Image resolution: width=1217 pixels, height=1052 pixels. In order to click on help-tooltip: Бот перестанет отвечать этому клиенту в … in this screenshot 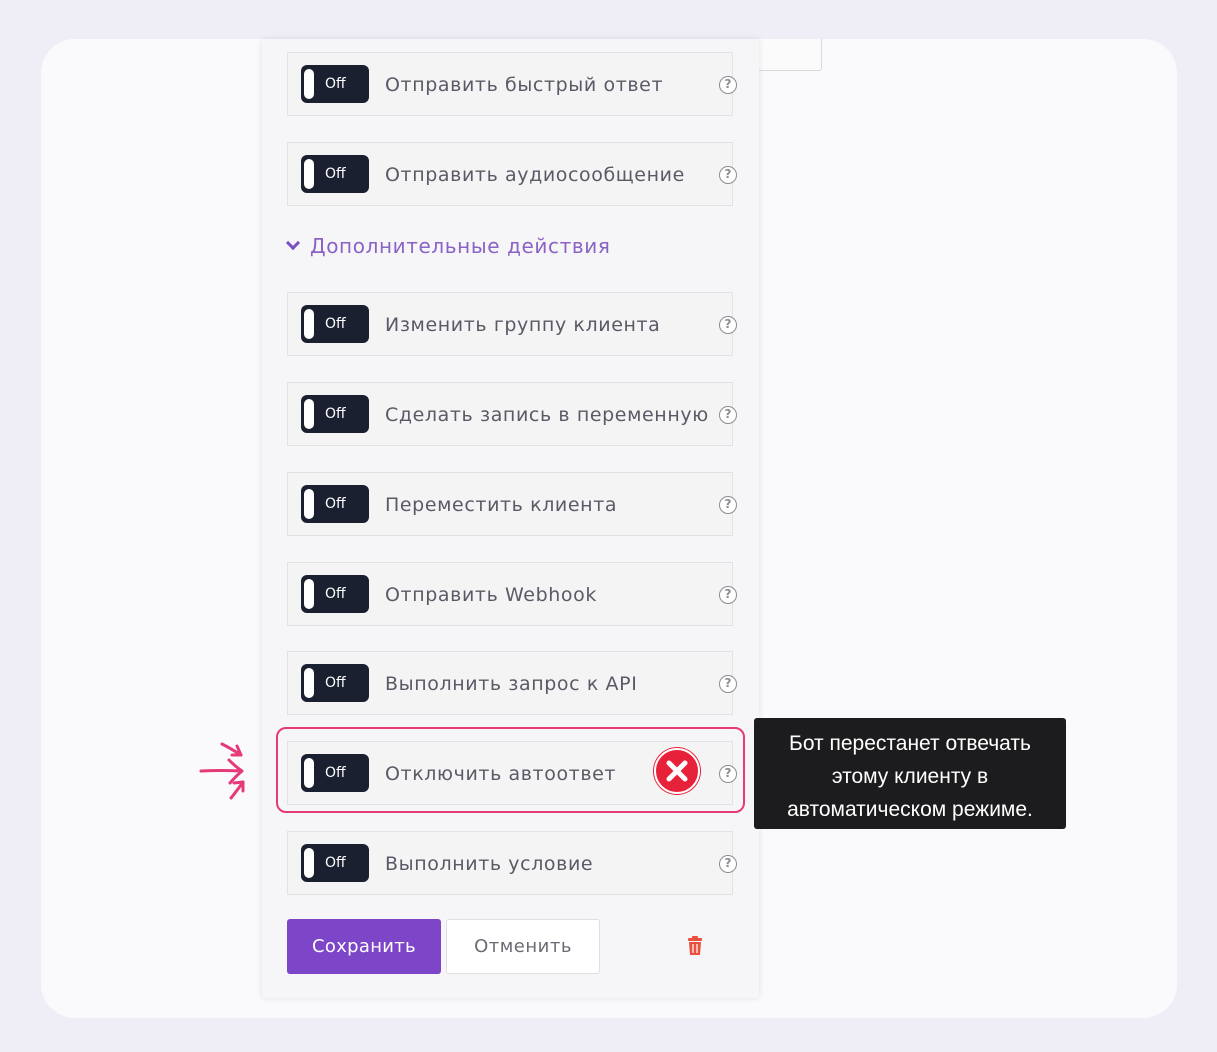, I will do `click(910, 773)`.